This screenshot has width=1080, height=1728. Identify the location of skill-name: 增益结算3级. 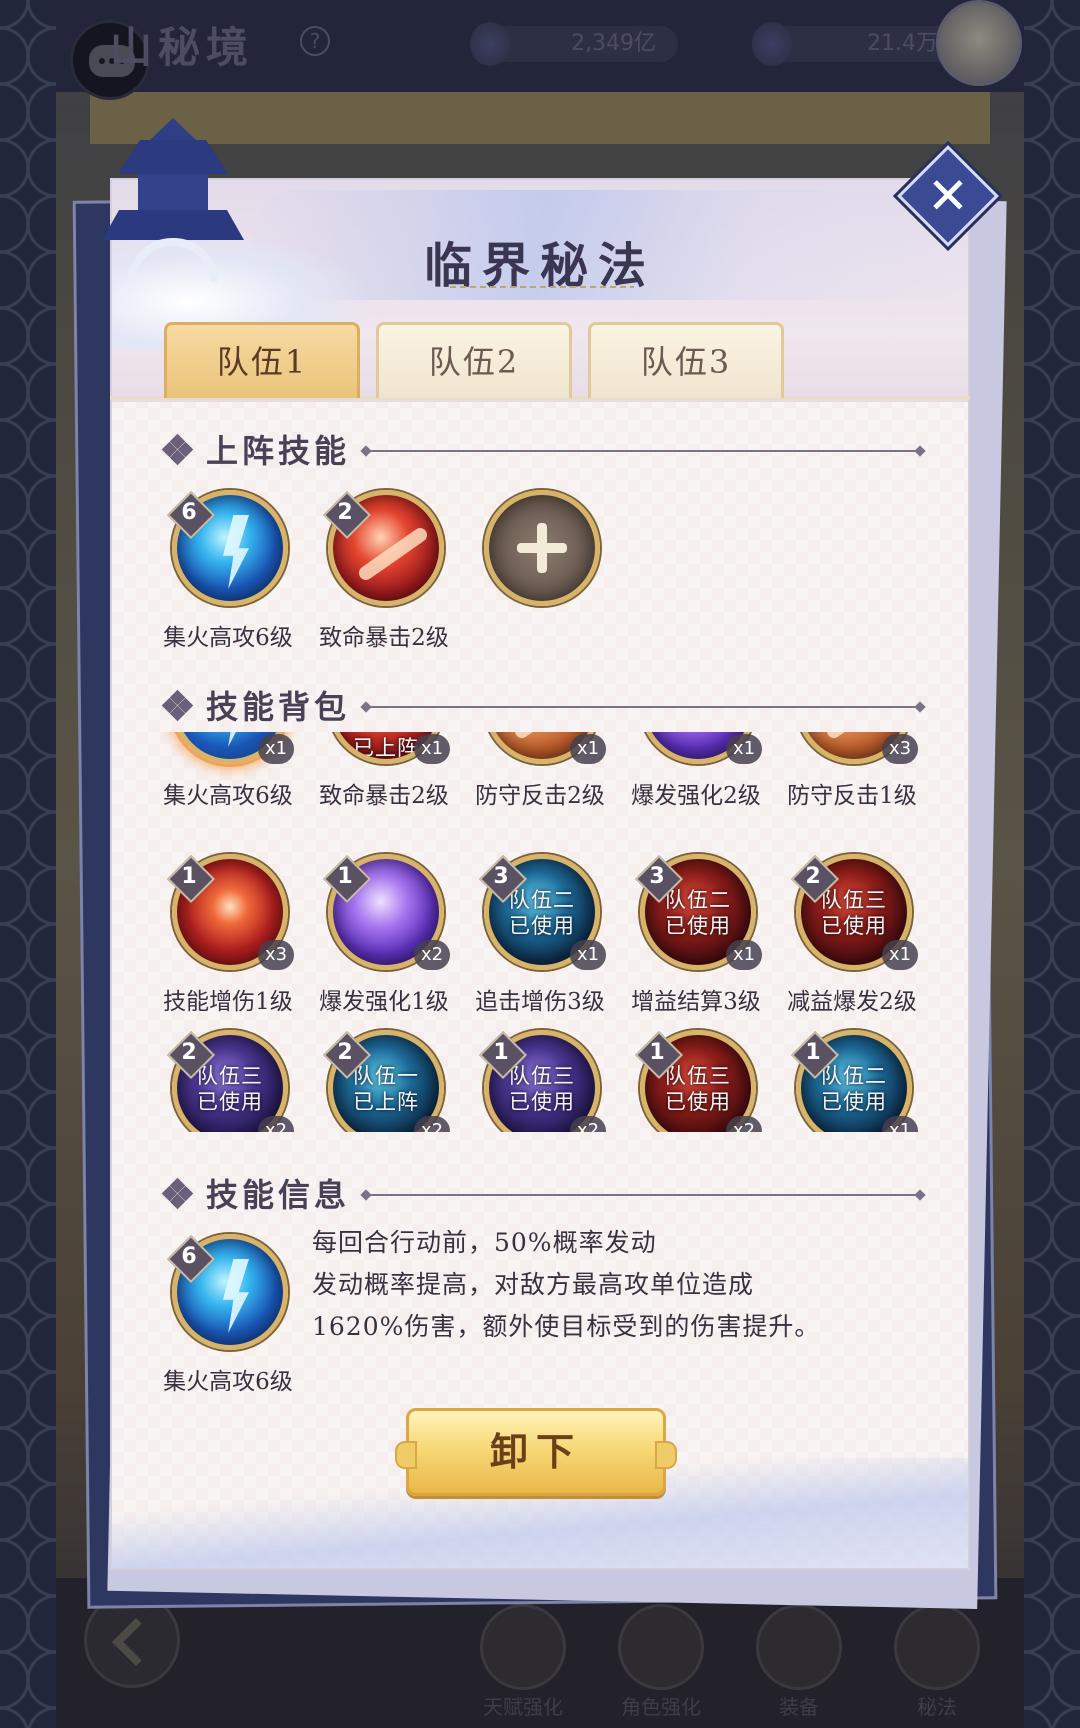
(696, 1002).